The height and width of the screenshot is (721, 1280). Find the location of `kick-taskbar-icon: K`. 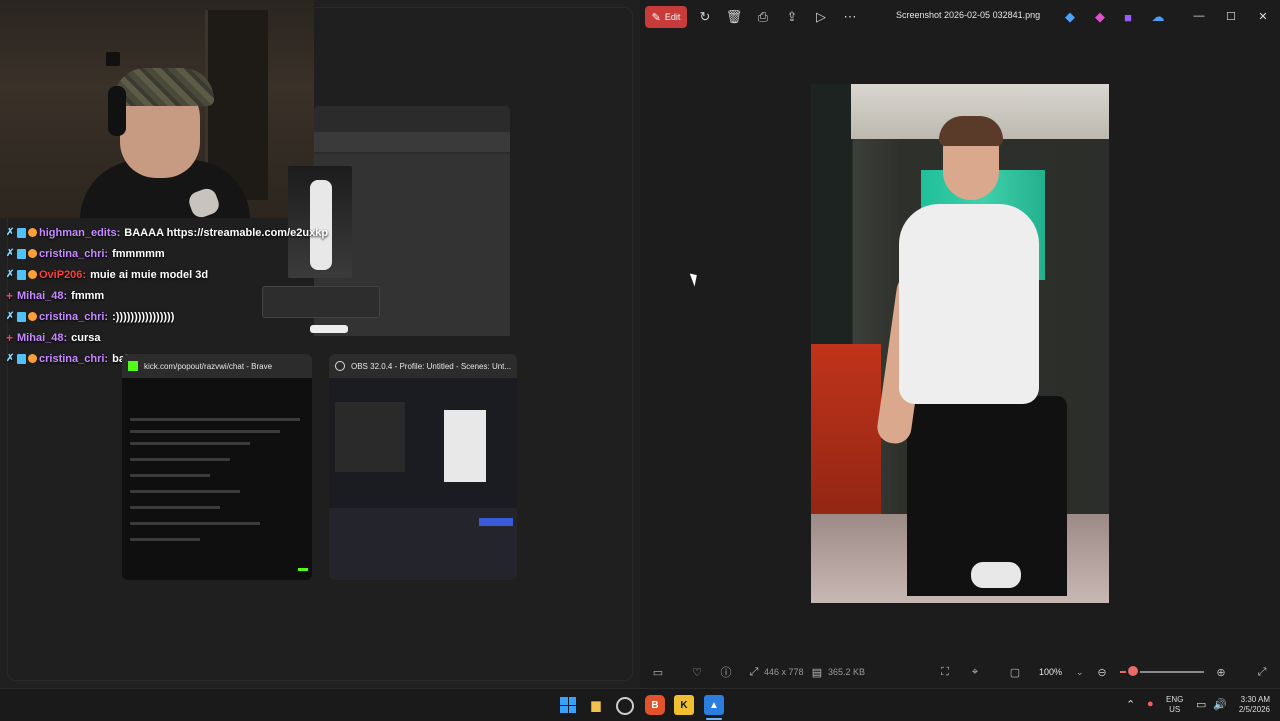

kick-taskbar-icon: K is located at coordinates (684, 705).